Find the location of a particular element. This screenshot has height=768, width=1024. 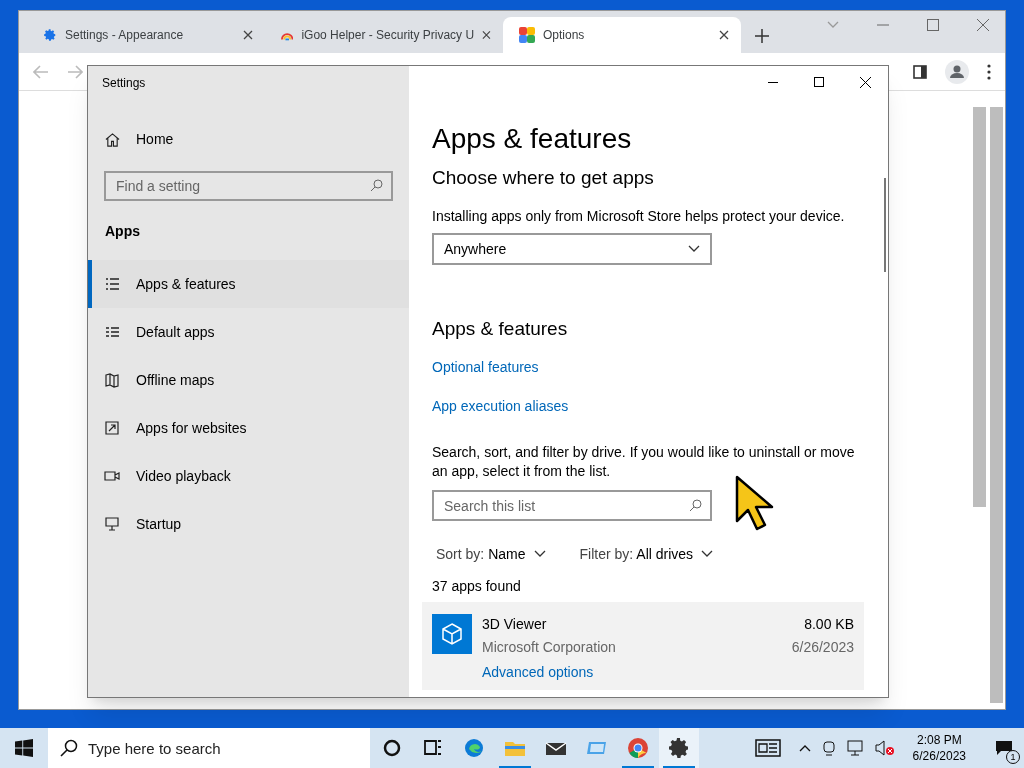

search-field: Find a setting is located at coordinates (248, 186).